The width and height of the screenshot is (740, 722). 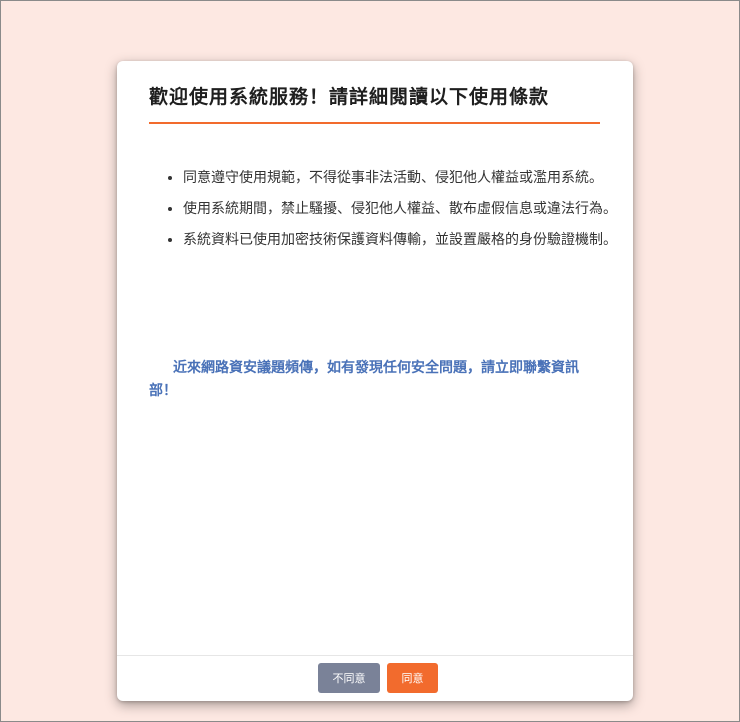 What do you see at coordinates (349, 678) in the screenshot?
I see `decline-button: 不同意` at bounding box center [349, 678].